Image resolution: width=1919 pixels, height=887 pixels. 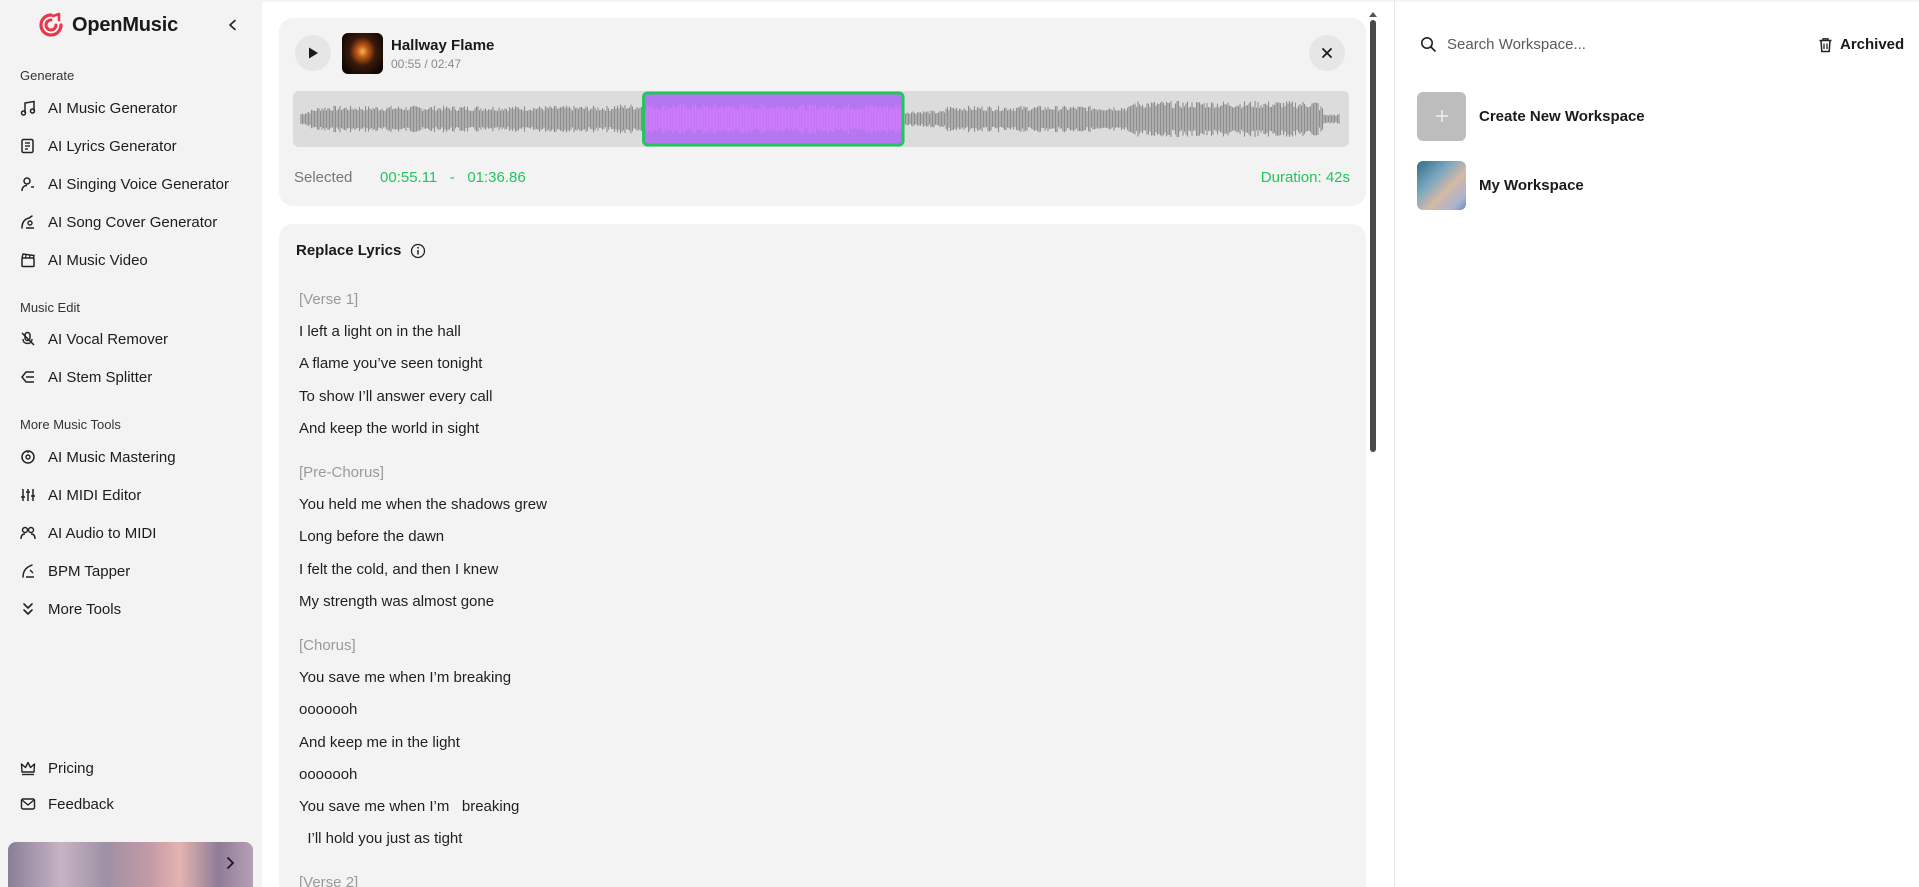 I want to click on close-icon, so click(x=1327, y=53).